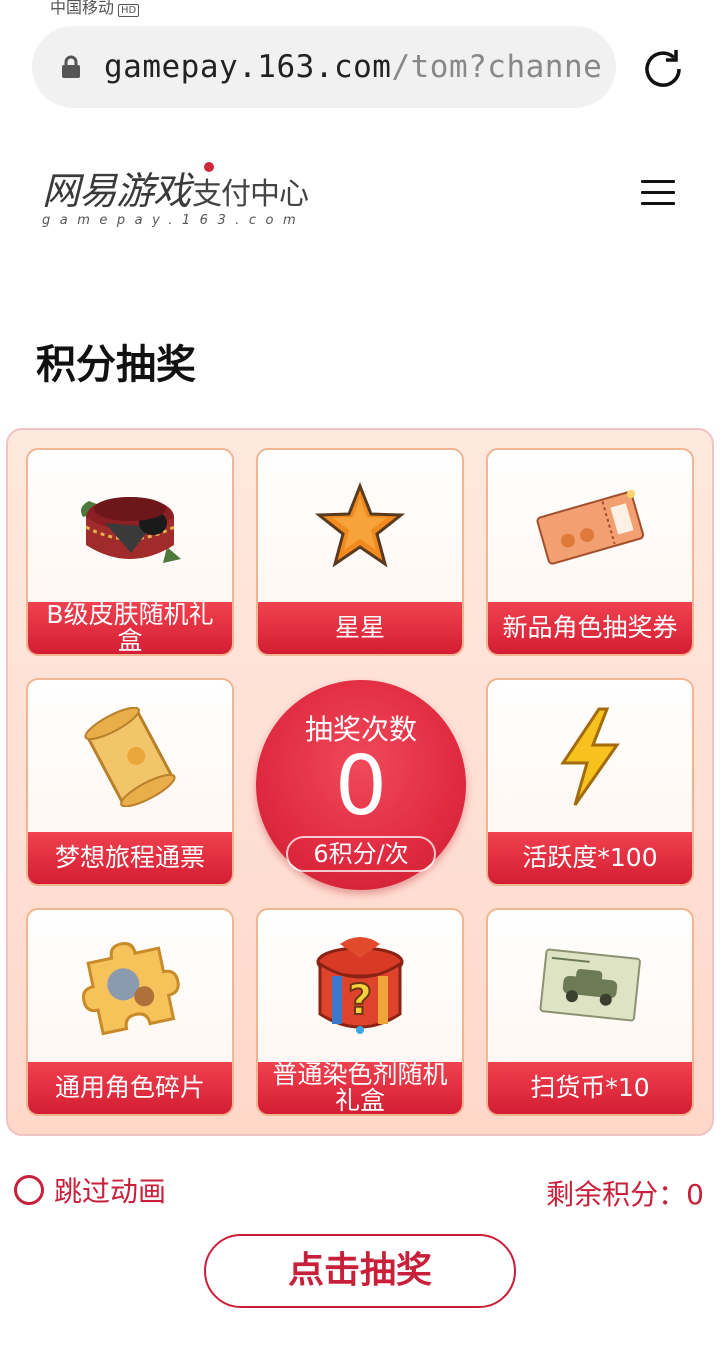 Image resolution: width=720 pixels, height=1369 pixels. Describe the element at coordinates (130, 858) in the screenshot. I see `prize-label: 梦想旅程通票` at that location.